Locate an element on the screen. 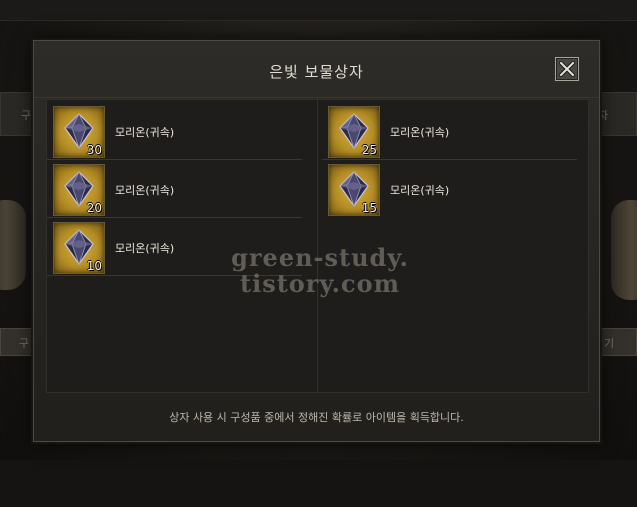 This screenshot has height=507, width=637. item-slot: 15 is located at coordinates (354, 190).